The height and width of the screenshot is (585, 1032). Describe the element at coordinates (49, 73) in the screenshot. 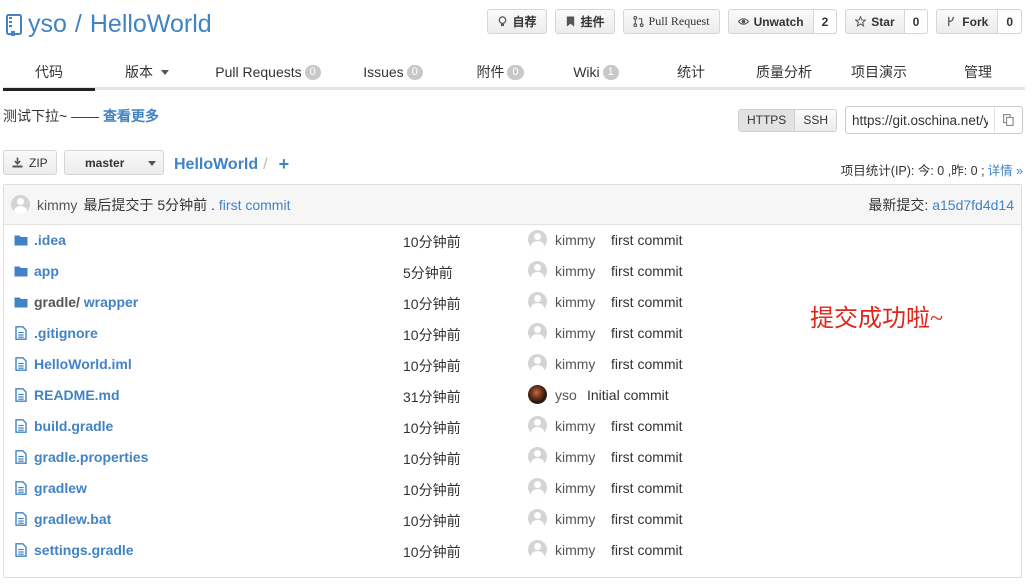

I see `tab-code: 代码` at that location.